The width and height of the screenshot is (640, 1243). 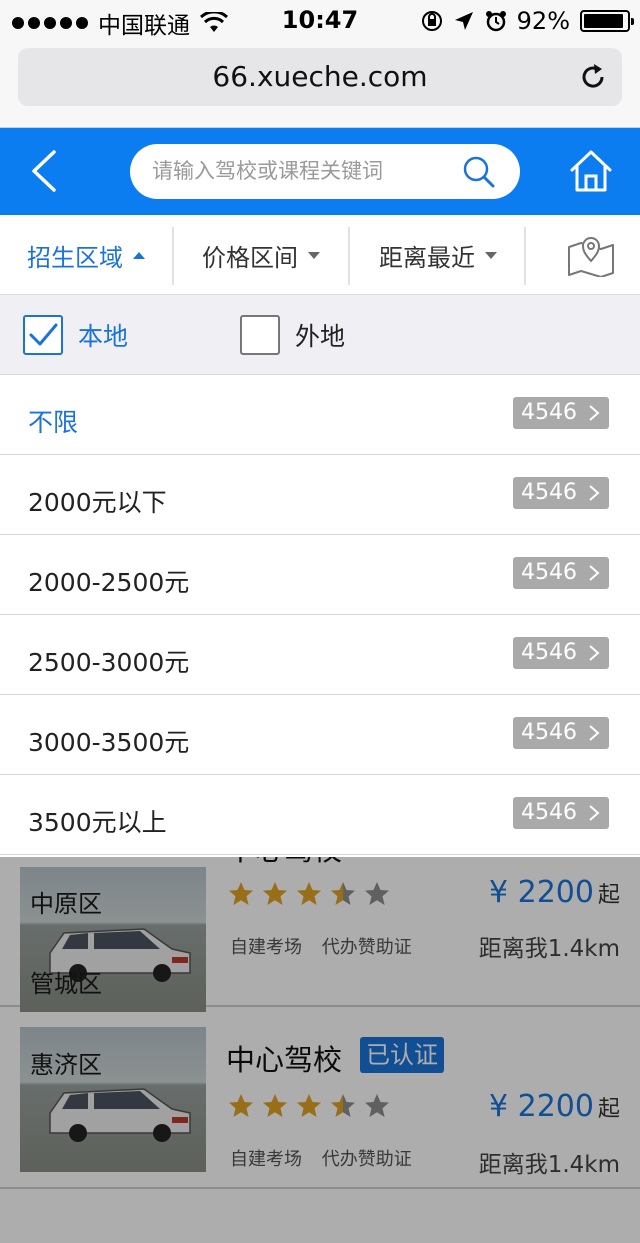 What do you see at coordinates (320, 415) in the screenshot?
I see `list-item: 不限 4546` at bounding box center [320, 415].